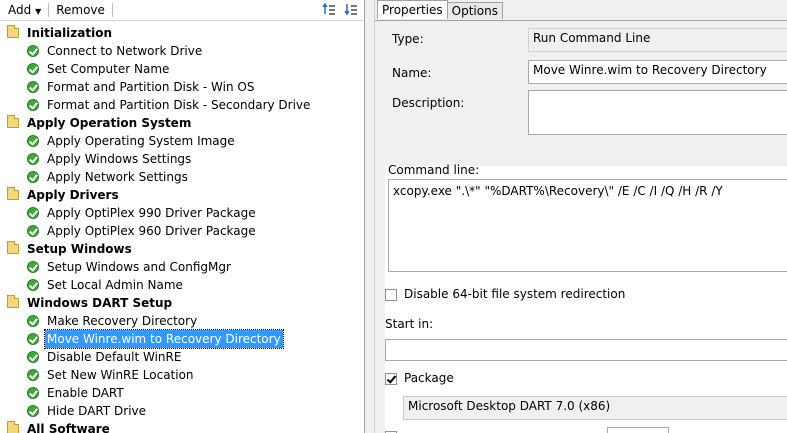 The width and height of the screenshot is (787, 433). I want to click on type-value: Run Command Line, so click(657, 40).